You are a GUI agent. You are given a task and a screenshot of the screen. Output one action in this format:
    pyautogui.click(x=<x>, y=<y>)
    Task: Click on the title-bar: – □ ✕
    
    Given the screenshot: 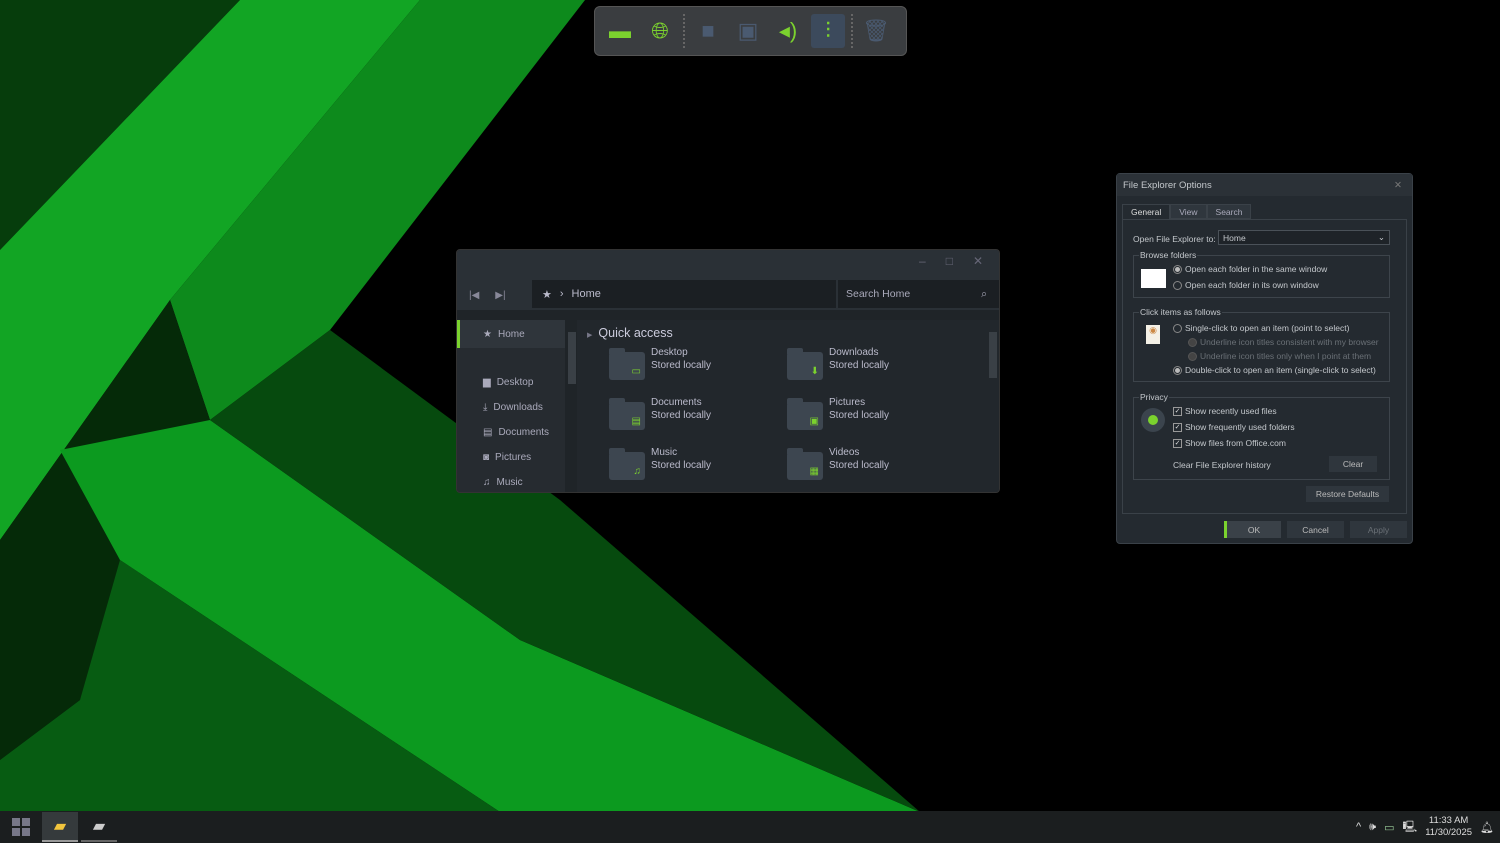 What is the action you would take?
    pyautogui.click(x=728, y=265)
    